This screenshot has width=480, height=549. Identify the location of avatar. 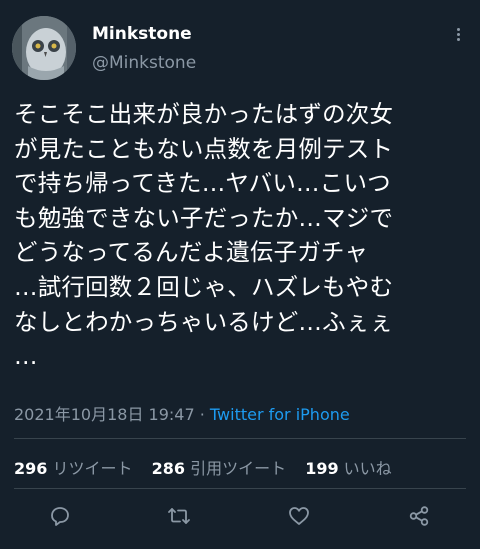
(44, 48).